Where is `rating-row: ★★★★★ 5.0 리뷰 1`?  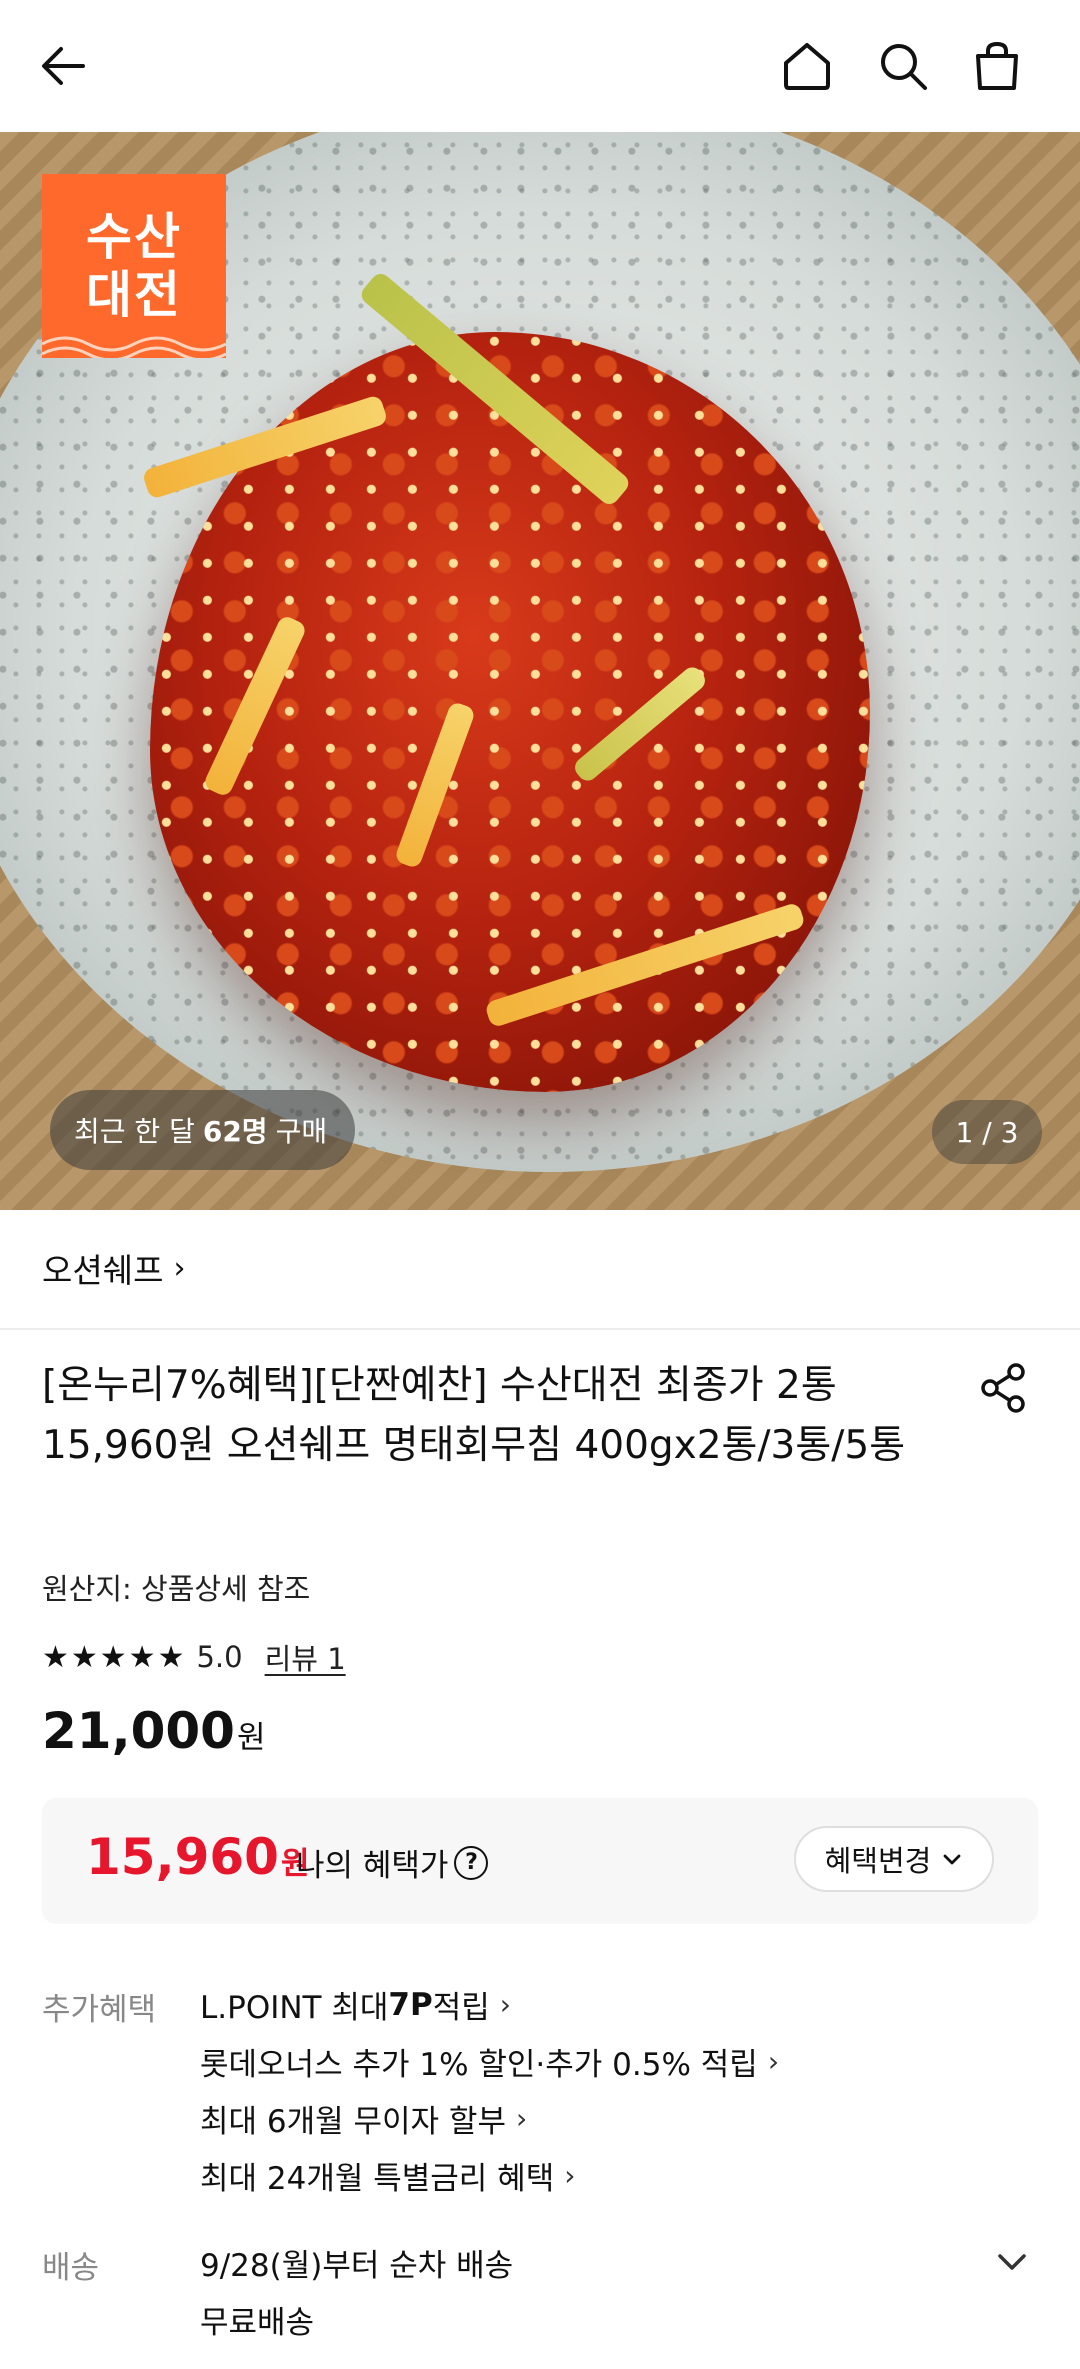
rating-row: ★★★★★ 5.0 리뷰 1 is located at coordinates (194, 1657).